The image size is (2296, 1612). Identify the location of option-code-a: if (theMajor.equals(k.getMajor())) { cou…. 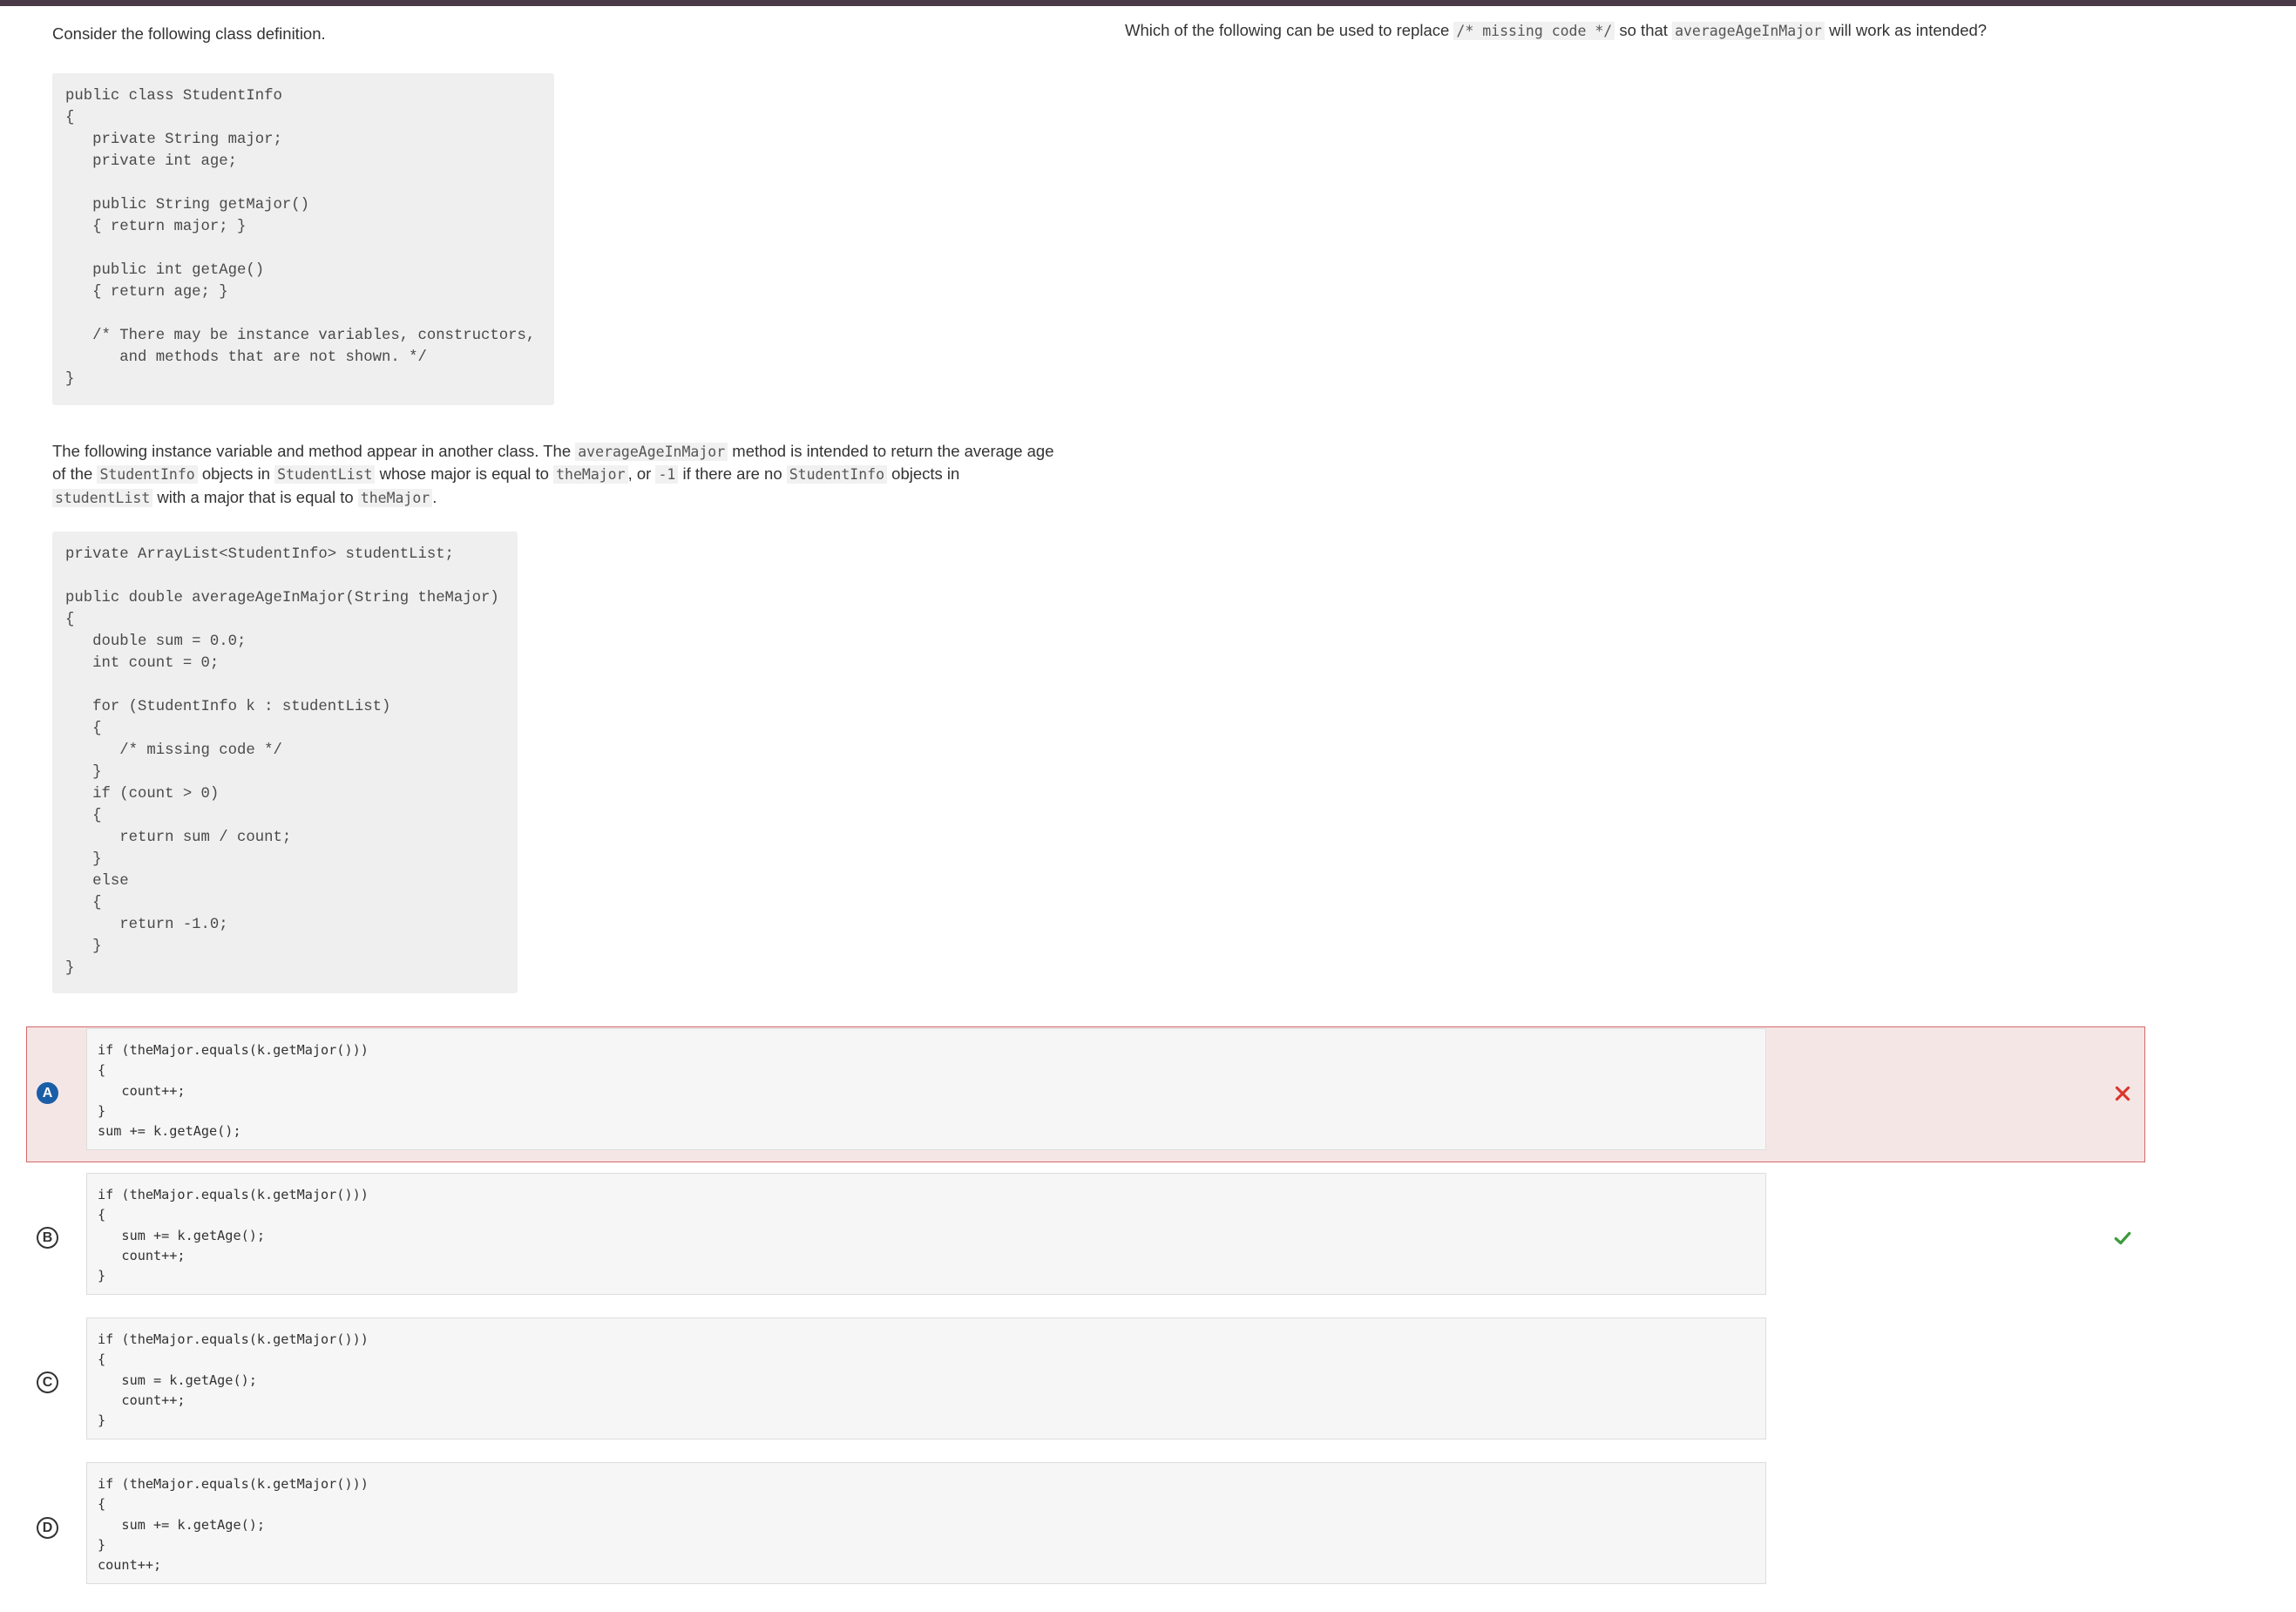
(926, 1089).